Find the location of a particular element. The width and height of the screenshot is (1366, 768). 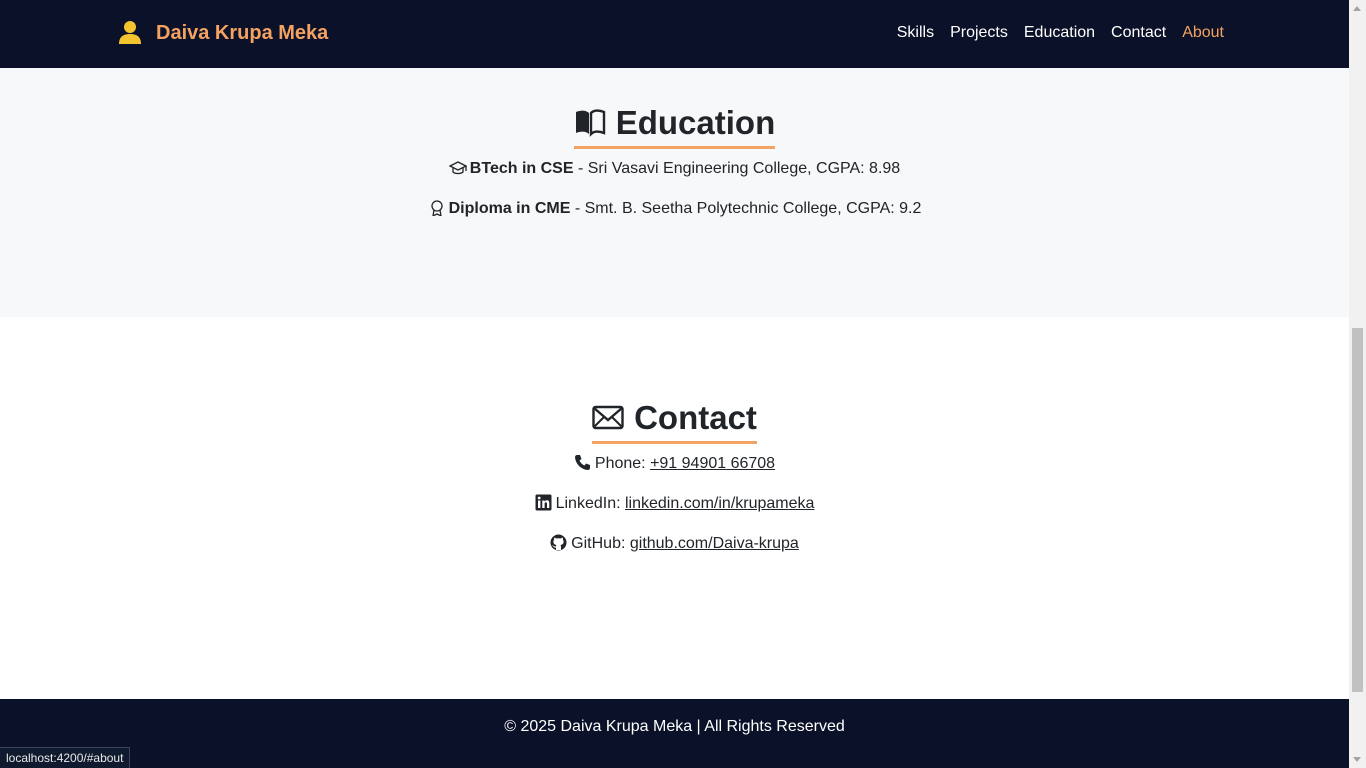

contact-heading: Contact is located at coordinates (674, 421).